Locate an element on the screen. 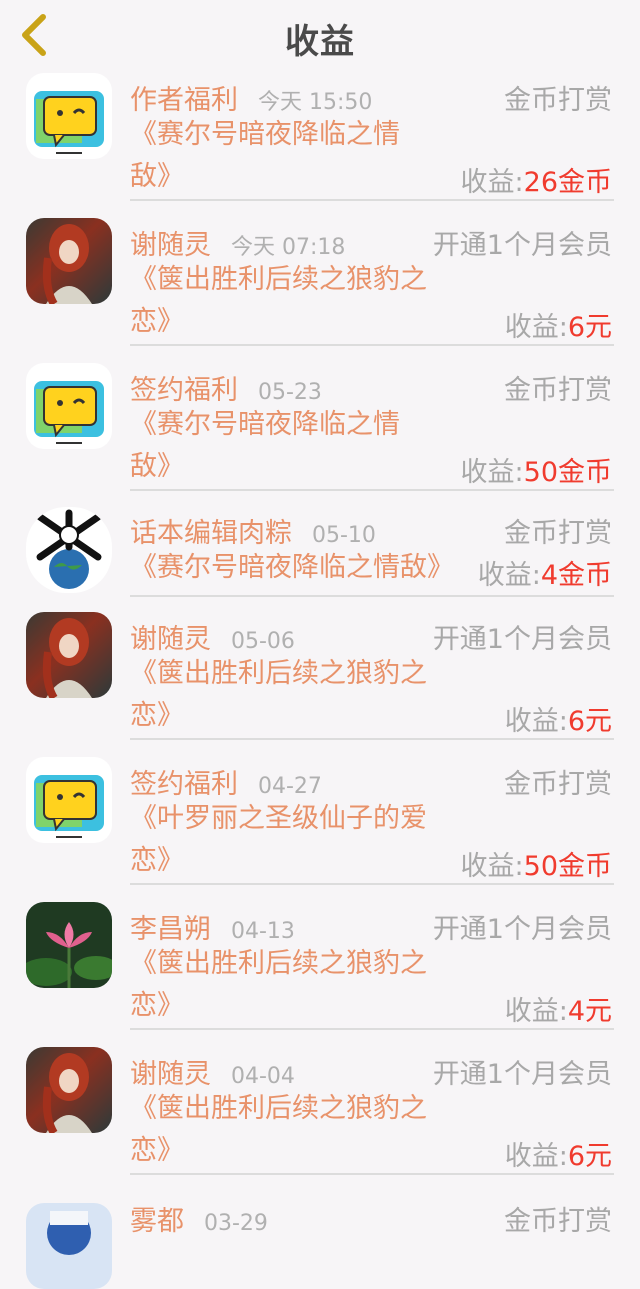 The height and width of the screenshot is (1289, 640). book-title: 《叶罗丽之圣级仙子的爱恋》 is located at coordinates (280, 840).